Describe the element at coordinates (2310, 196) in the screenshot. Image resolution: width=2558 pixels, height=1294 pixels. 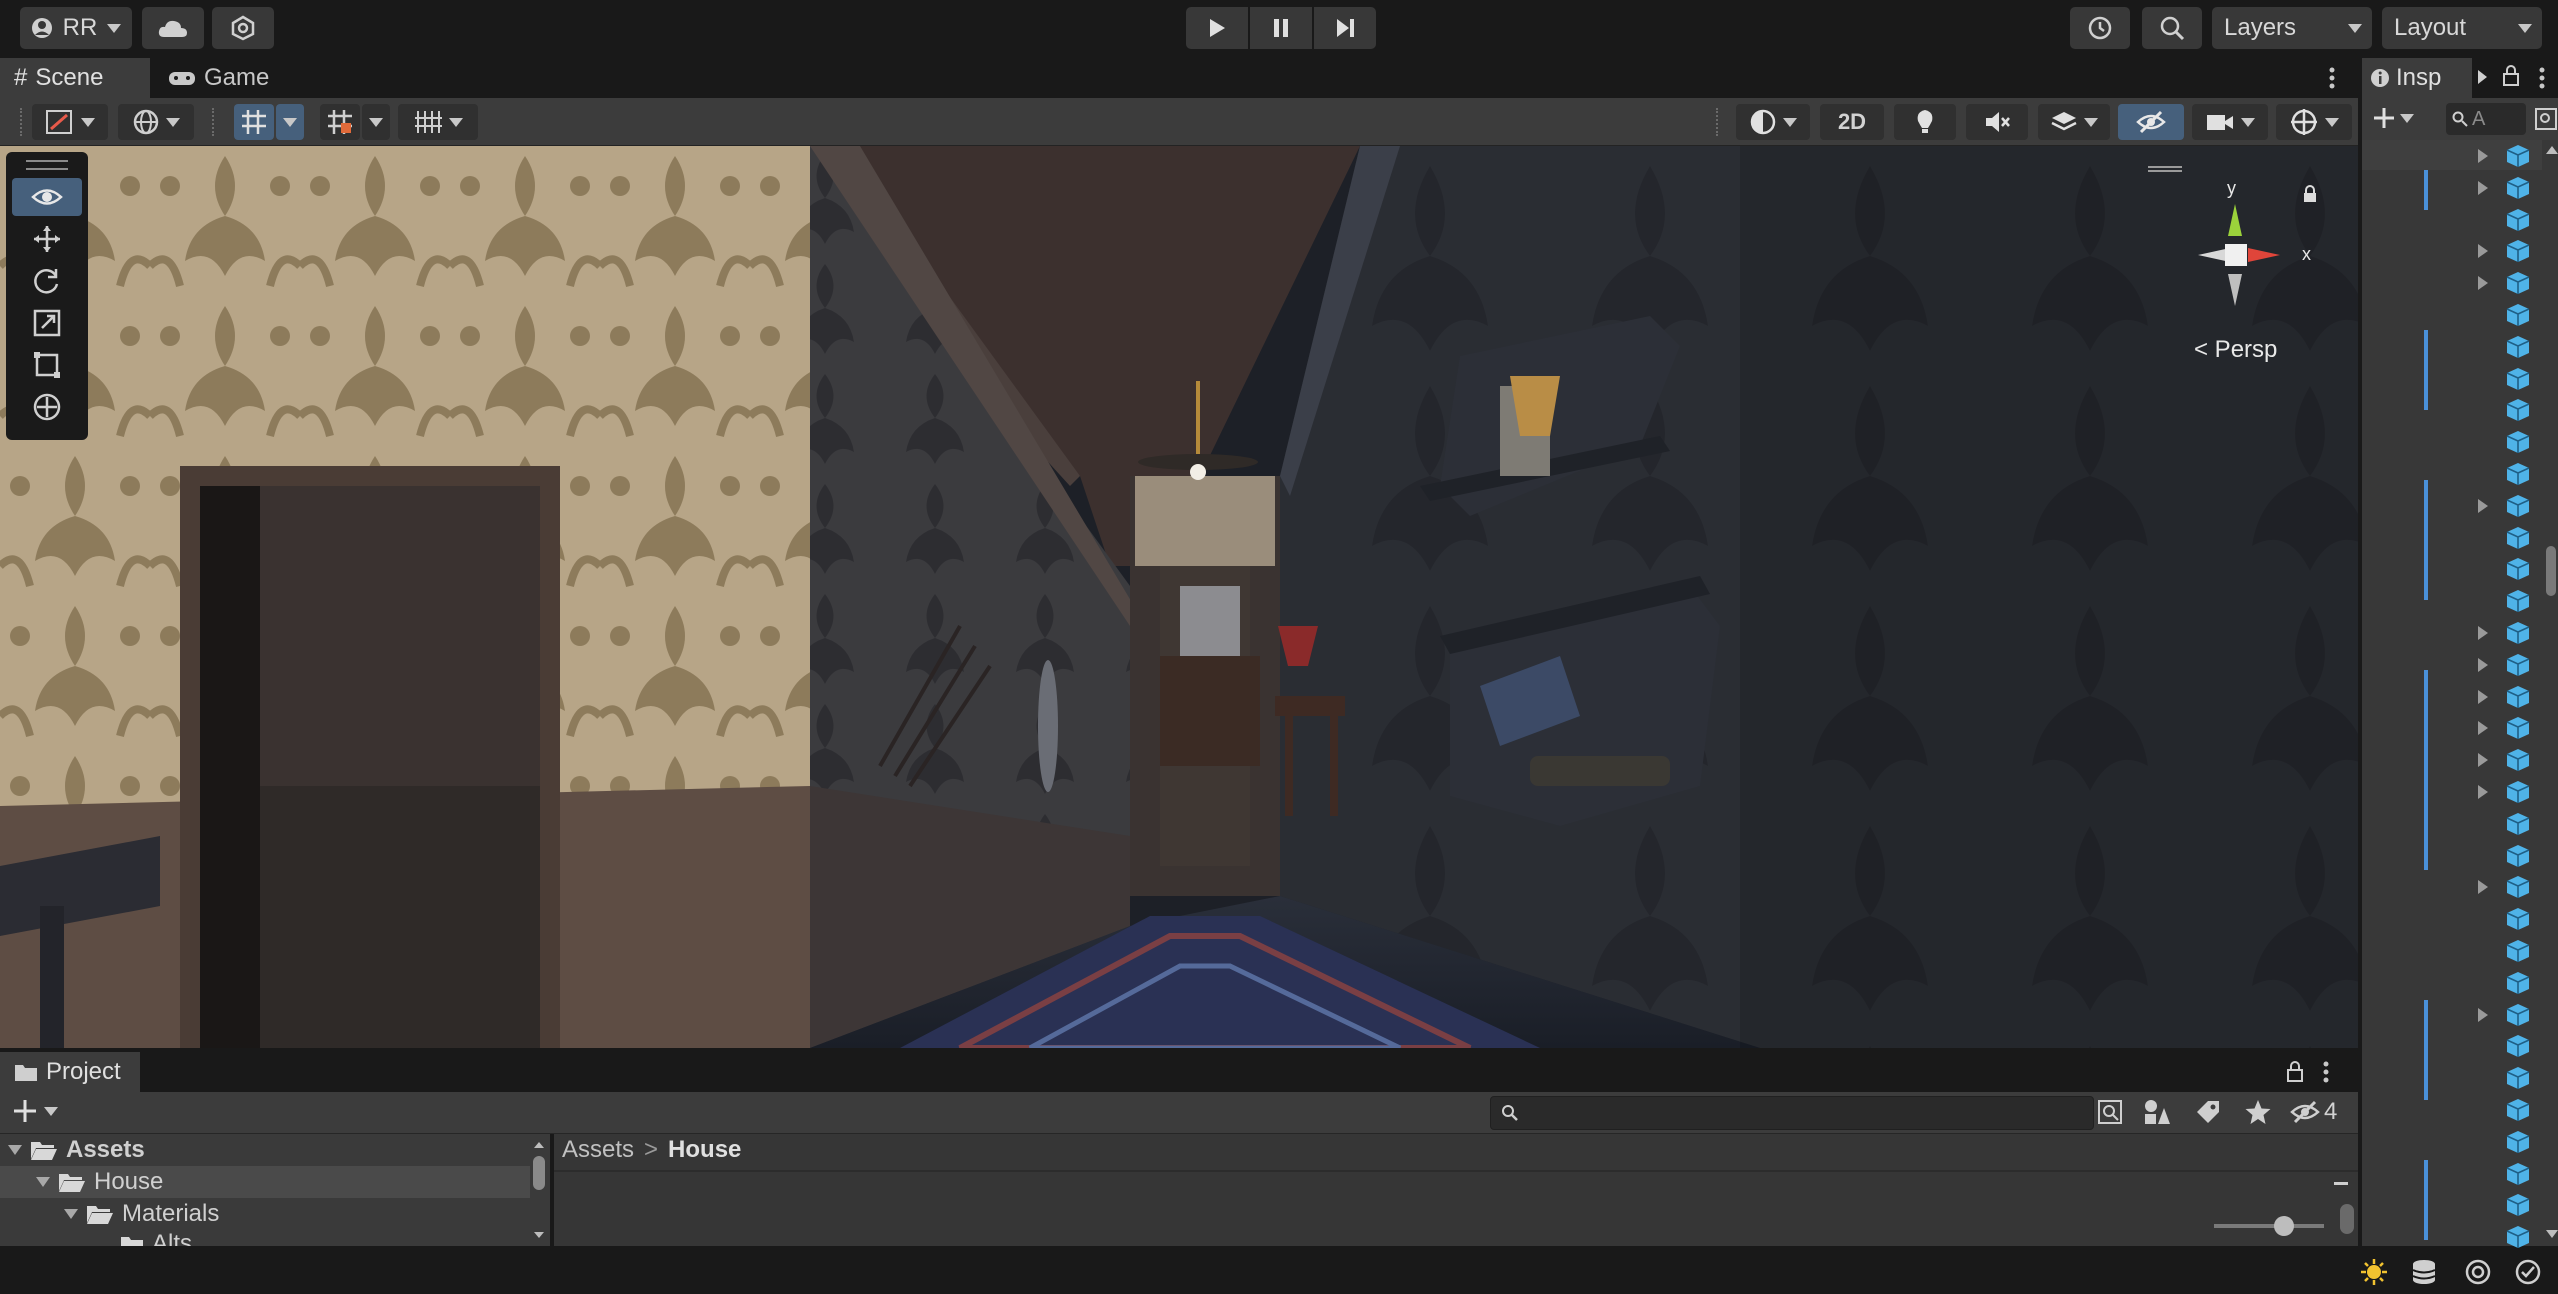
I see `gizmo-lock-icon` at that location.